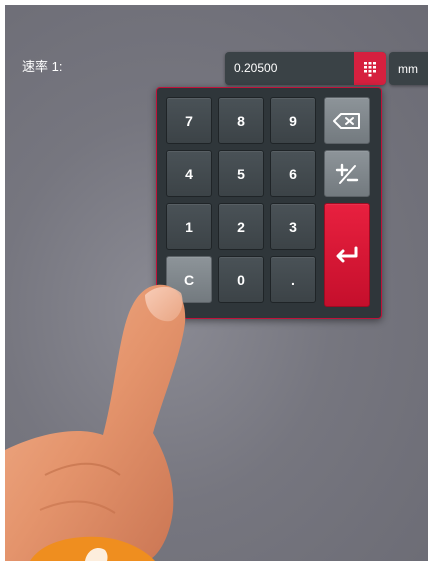  I want to click on rate-value-field: 0.20500, so click(305, 68).